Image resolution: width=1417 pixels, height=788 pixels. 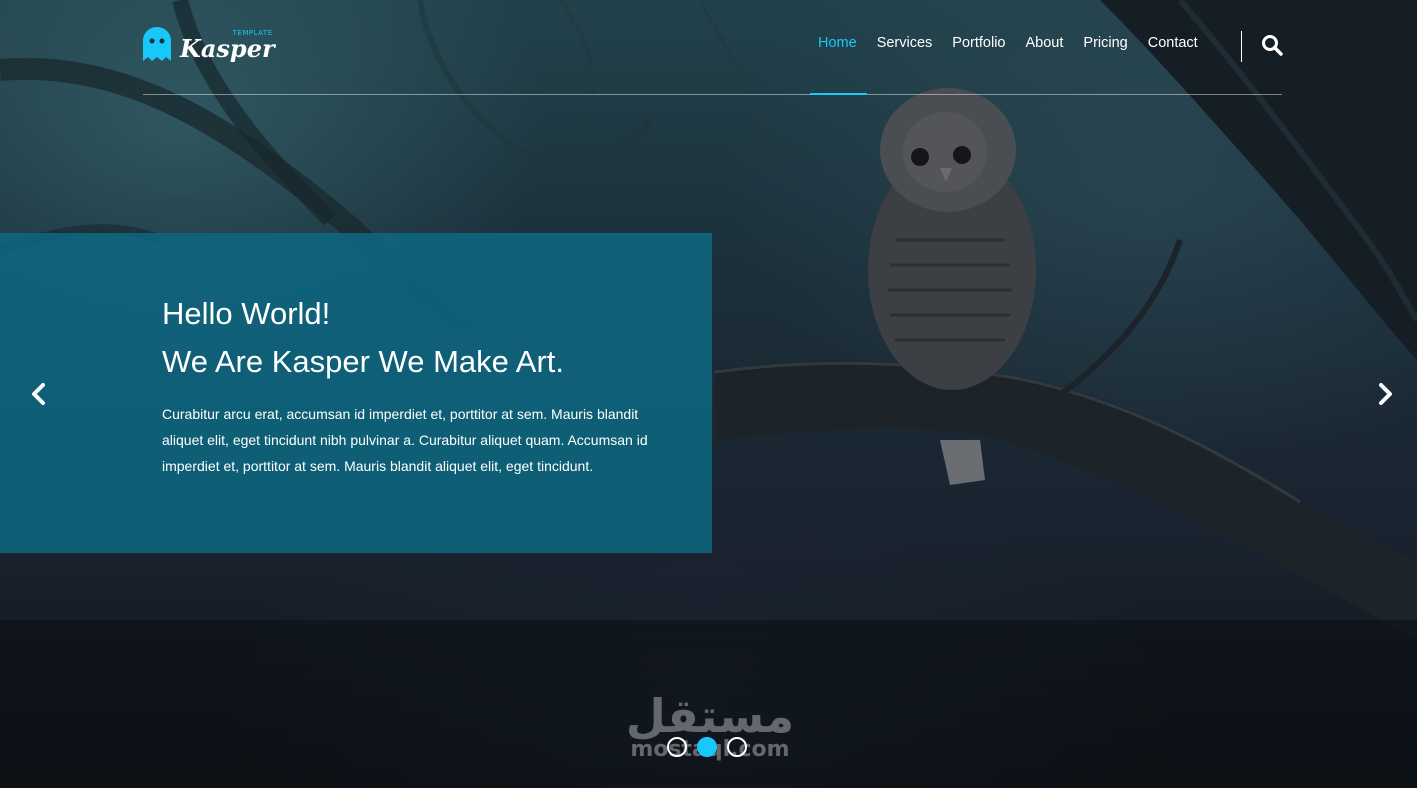 What do you see at coordinates (1105, 43) in the screenshot?
I see `nav-item-pricing: Pricing` at bounding box center [1105, 43].